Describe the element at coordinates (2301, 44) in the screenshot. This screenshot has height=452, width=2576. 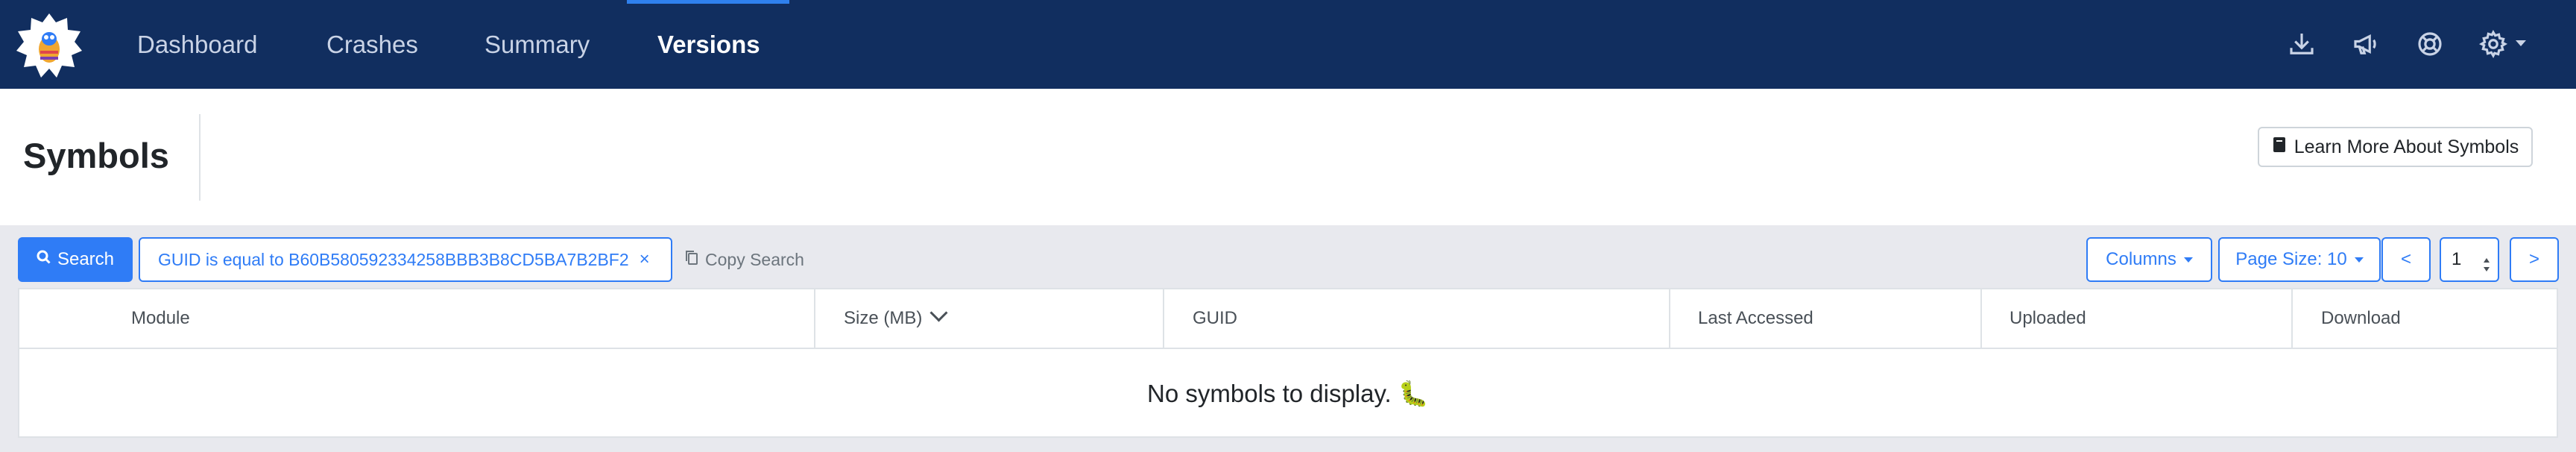
I see `download-icon` at that location.